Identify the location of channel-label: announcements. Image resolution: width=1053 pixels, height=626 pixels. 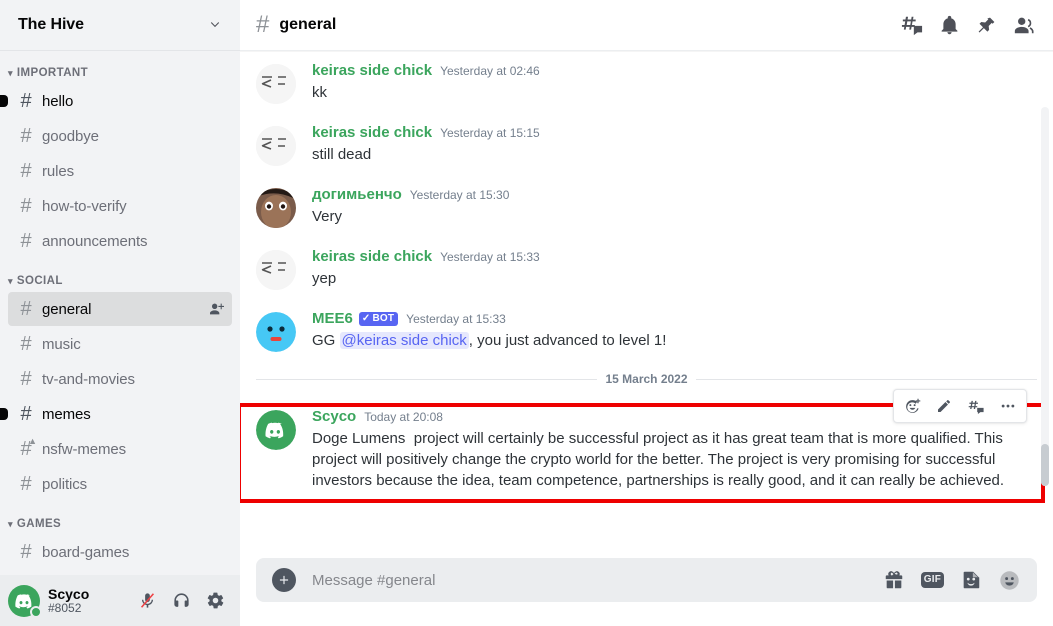
(95, 241).